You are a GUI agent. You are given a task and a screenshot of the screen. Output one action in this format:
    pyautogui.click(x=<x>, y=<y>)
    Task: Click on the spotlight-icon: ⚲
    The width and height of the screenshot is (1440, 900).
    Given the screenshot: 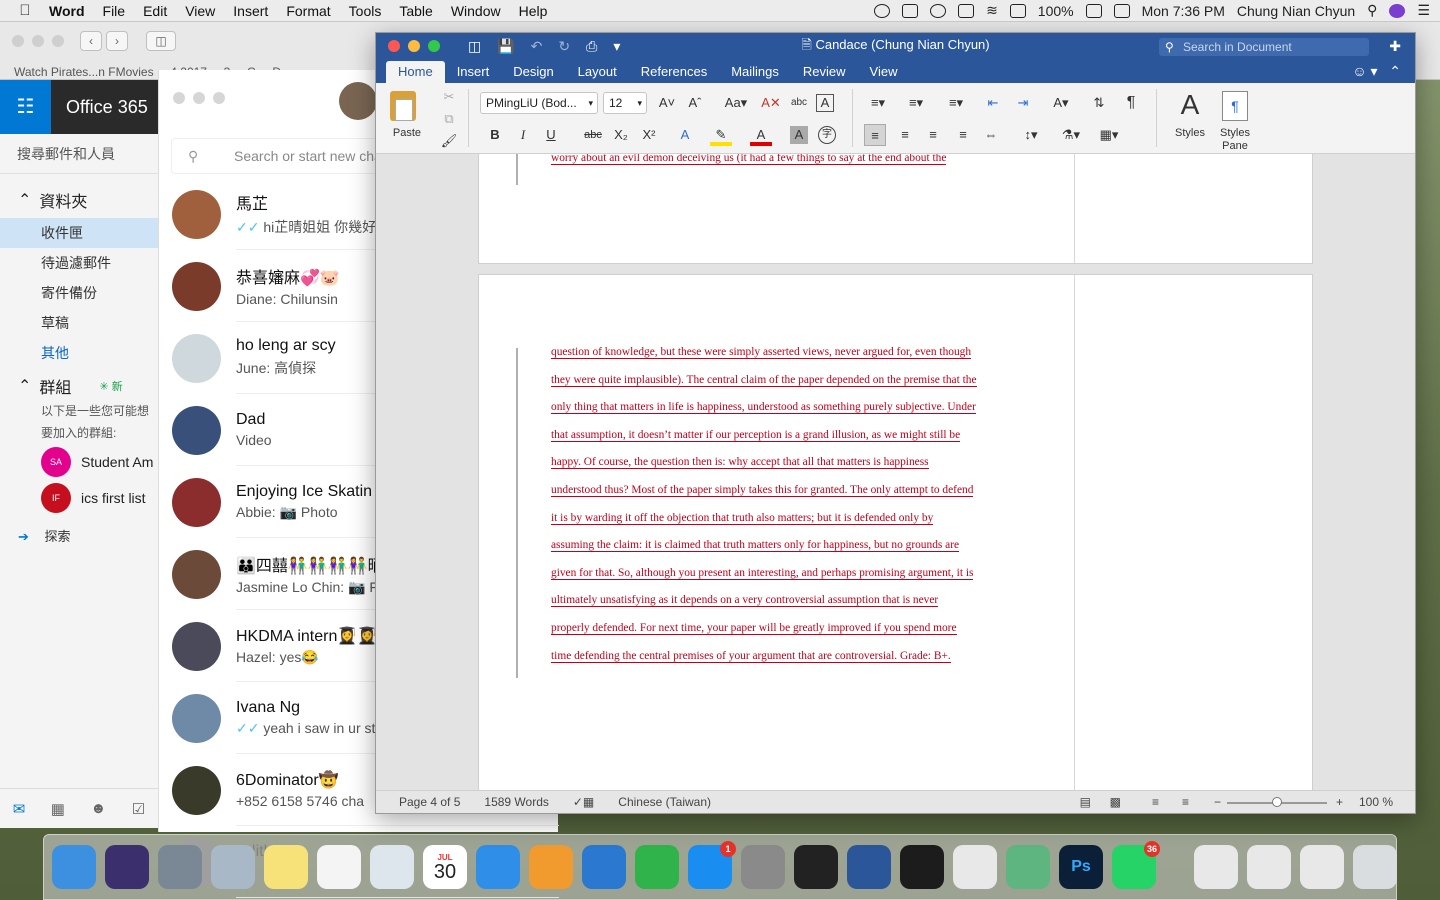 What is the action you would take?
    pyautogui.click(x=1372, y=10)
    